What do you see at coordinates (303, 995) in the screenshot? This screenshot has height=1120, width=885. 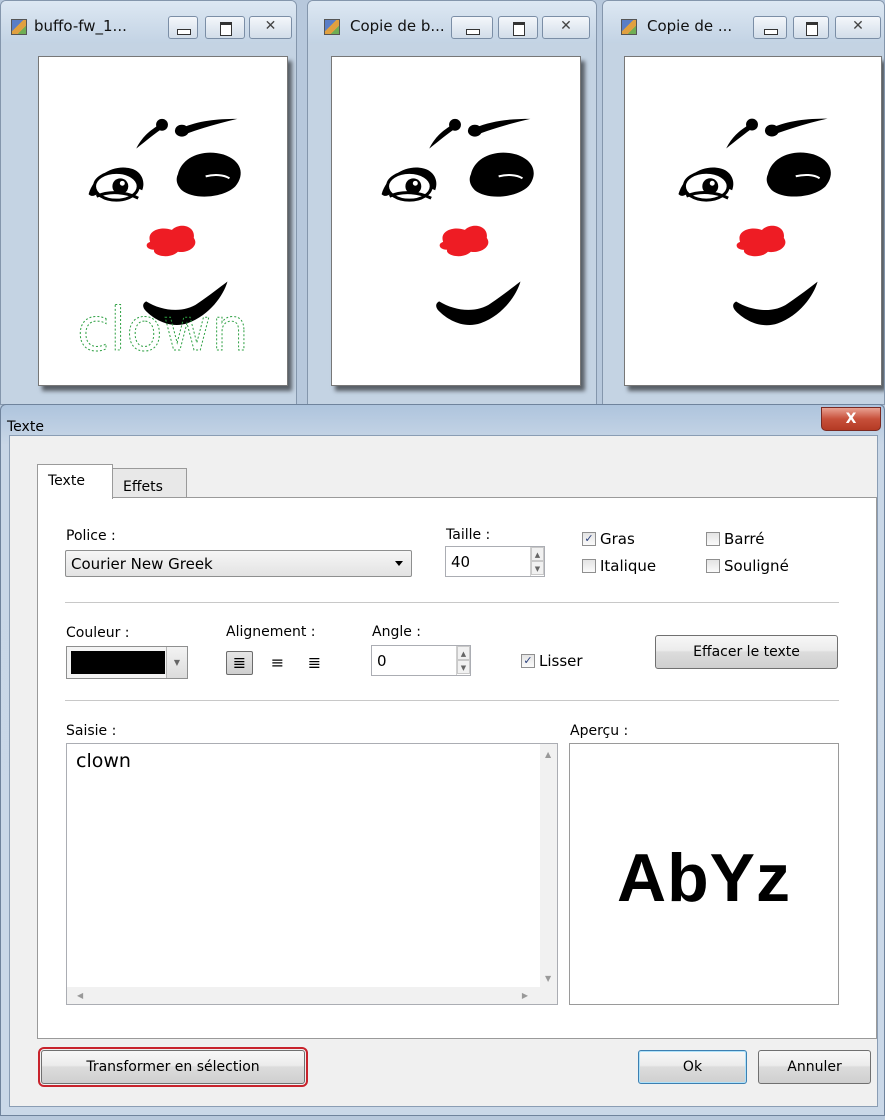 I see `horizontal-scrollbar: ◀ ▶` at bounding box center [303, 995].